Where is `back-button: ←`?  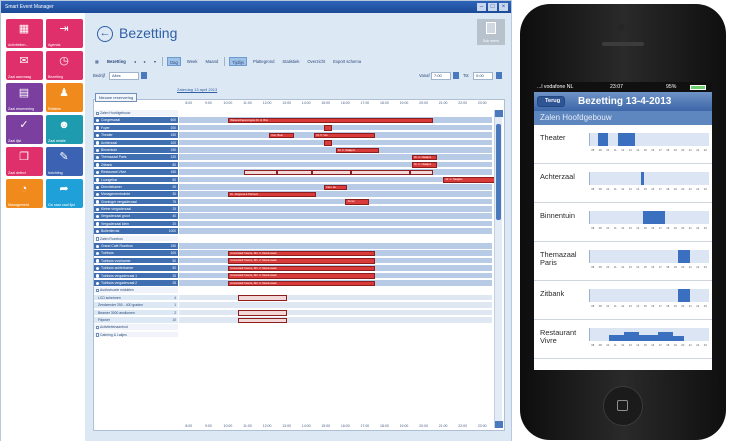 back-button: ← is located at coordinates (105, 34).